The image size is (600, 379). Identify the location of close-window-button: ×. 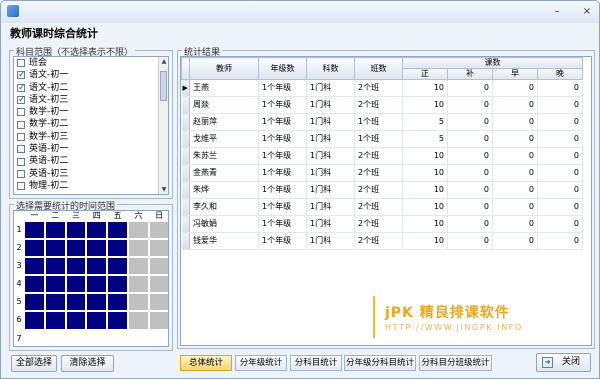
(587, 12).